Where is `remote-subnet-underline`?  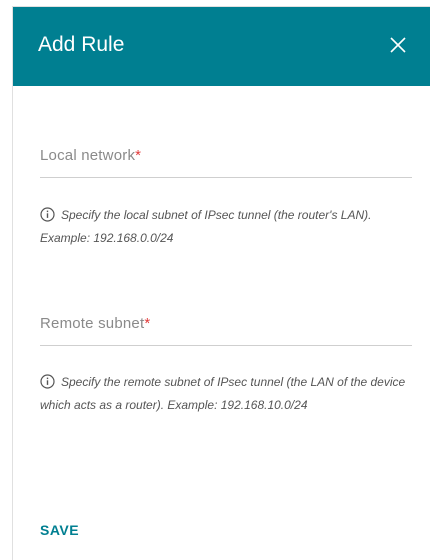
remote-subnet-underline is located at coordinates (226, 345).